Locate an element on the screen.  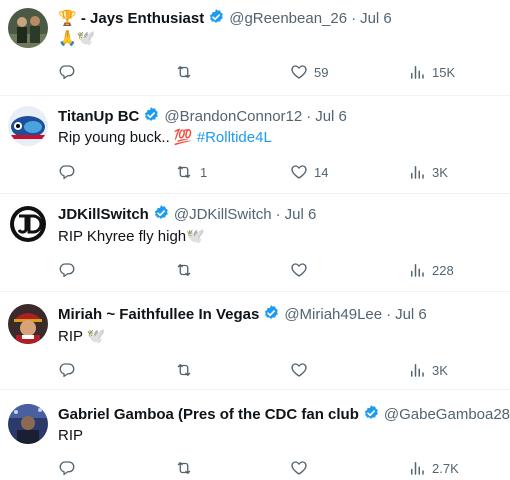
action-bar: 228 is located at coordinates (278, 270).